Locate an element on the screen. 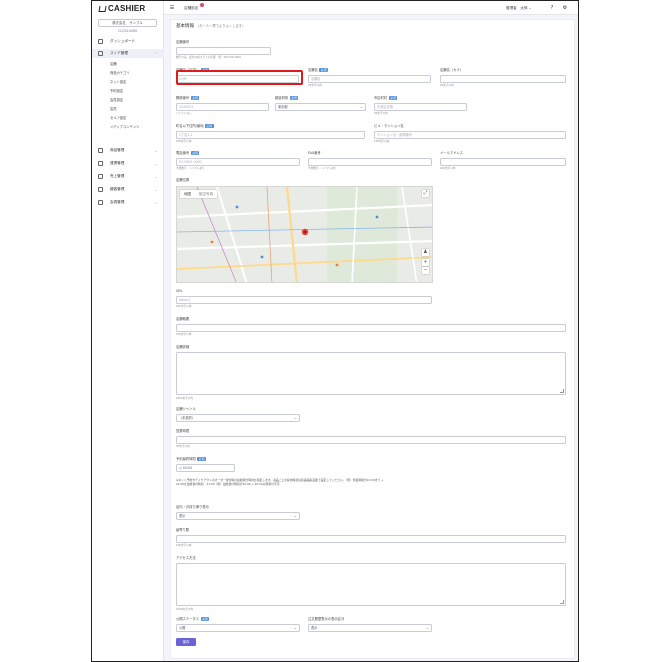 Image resolution: width=670 pixels, height=662 pixels. settings-icon: ⚙ is located at coordinates (565, 8).